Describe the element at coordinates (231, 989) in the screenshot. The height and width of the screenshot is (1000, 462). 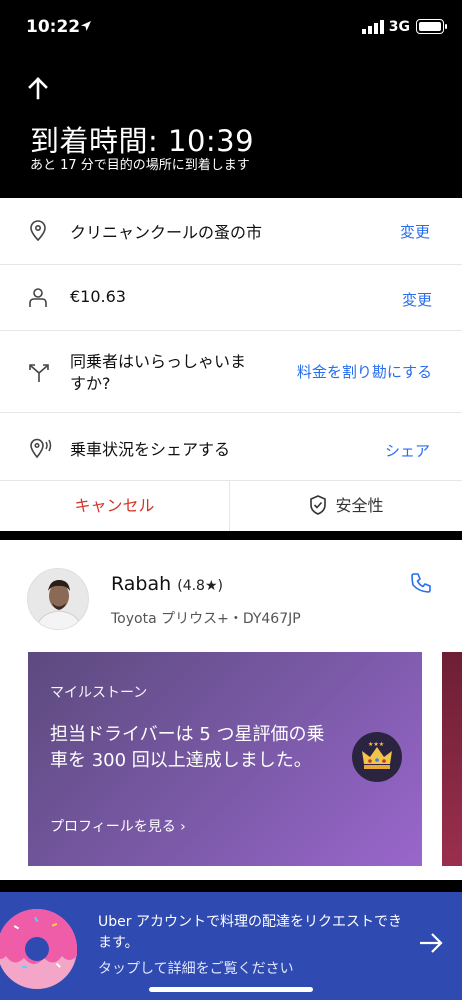
I see `home-indicator` at that location.